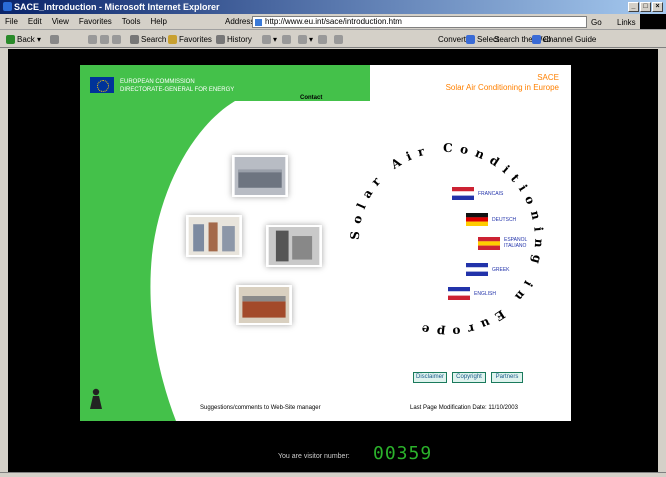 The width and height of the screenshot is (666, 477). What do you see at coordinates (260, 176) in the screenshot?
I see `photo-solar-collectors` at bounding box center [260, 176].